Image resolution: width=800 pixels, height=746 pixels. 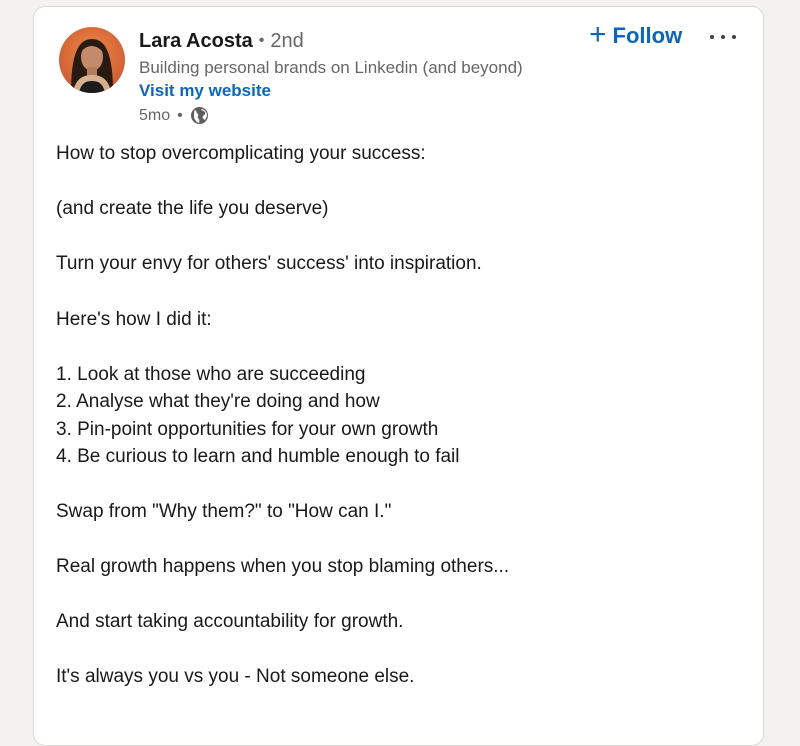 I want to click on post-body-line: Here's how I did it:, so click(x=134, y=319).